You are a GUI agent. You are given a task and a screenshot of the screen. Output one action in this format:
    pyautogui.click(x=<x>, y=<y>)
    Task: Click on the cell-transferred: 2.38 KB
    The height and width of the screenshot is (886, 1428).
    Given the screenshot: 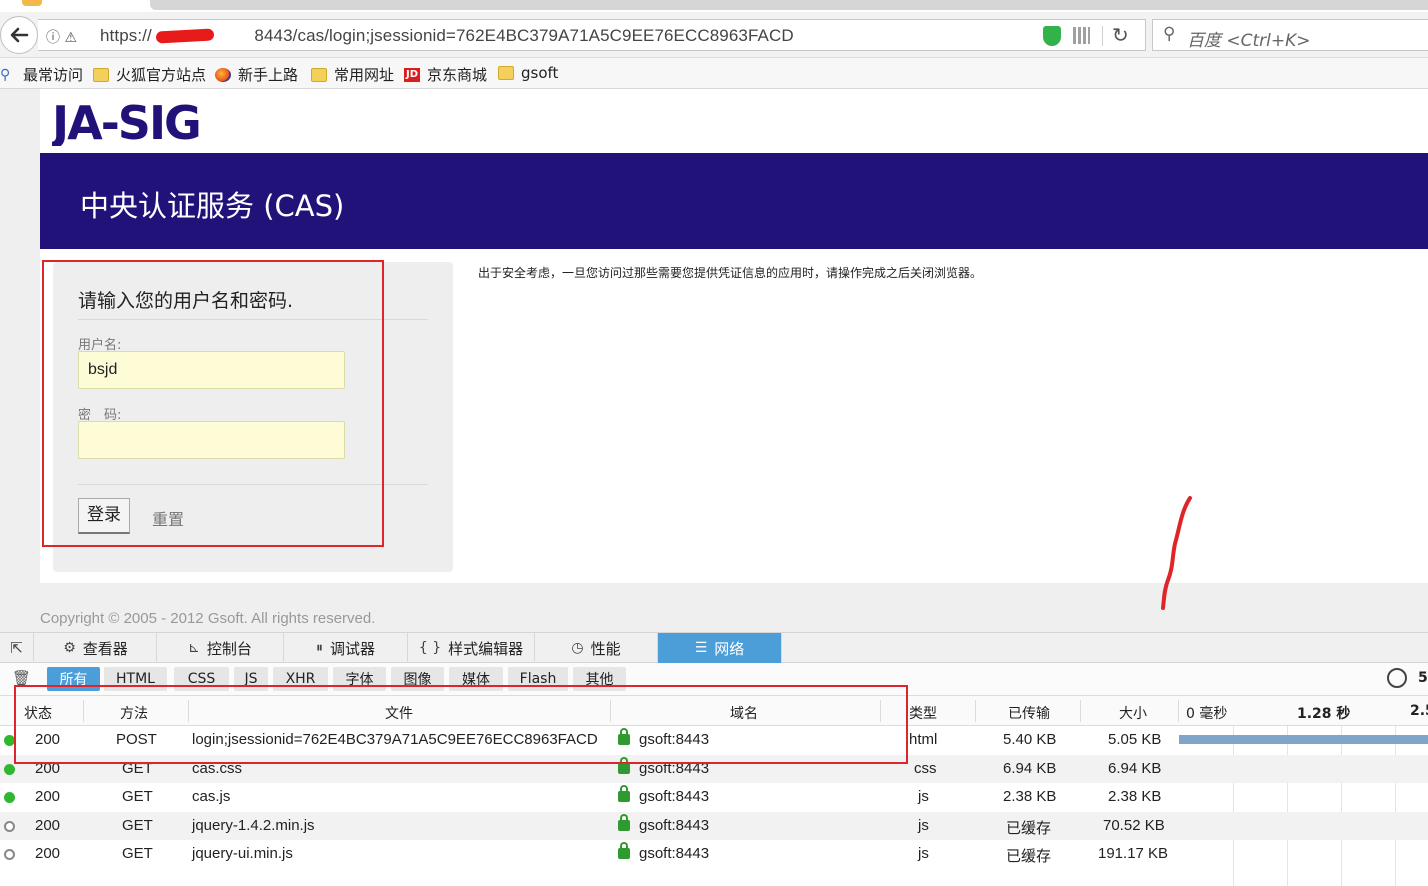 What is the action you would take?
    pyautogui.click(x=1030, y=796)
    